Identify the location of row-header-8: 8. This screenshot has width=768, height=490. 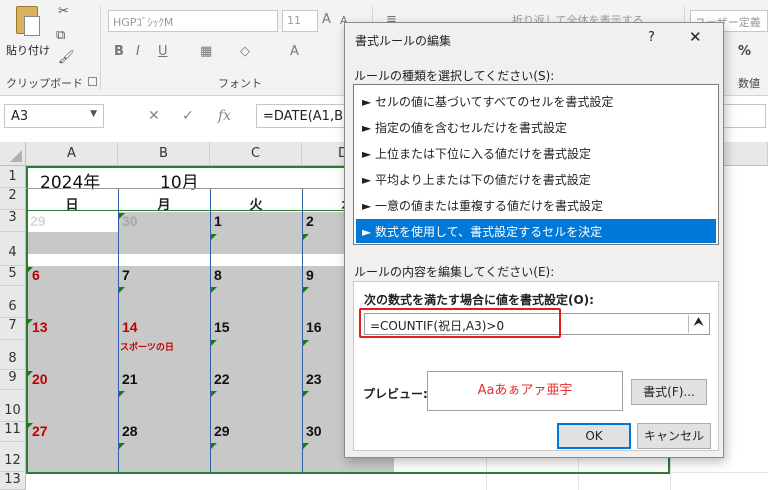
(13, 355).